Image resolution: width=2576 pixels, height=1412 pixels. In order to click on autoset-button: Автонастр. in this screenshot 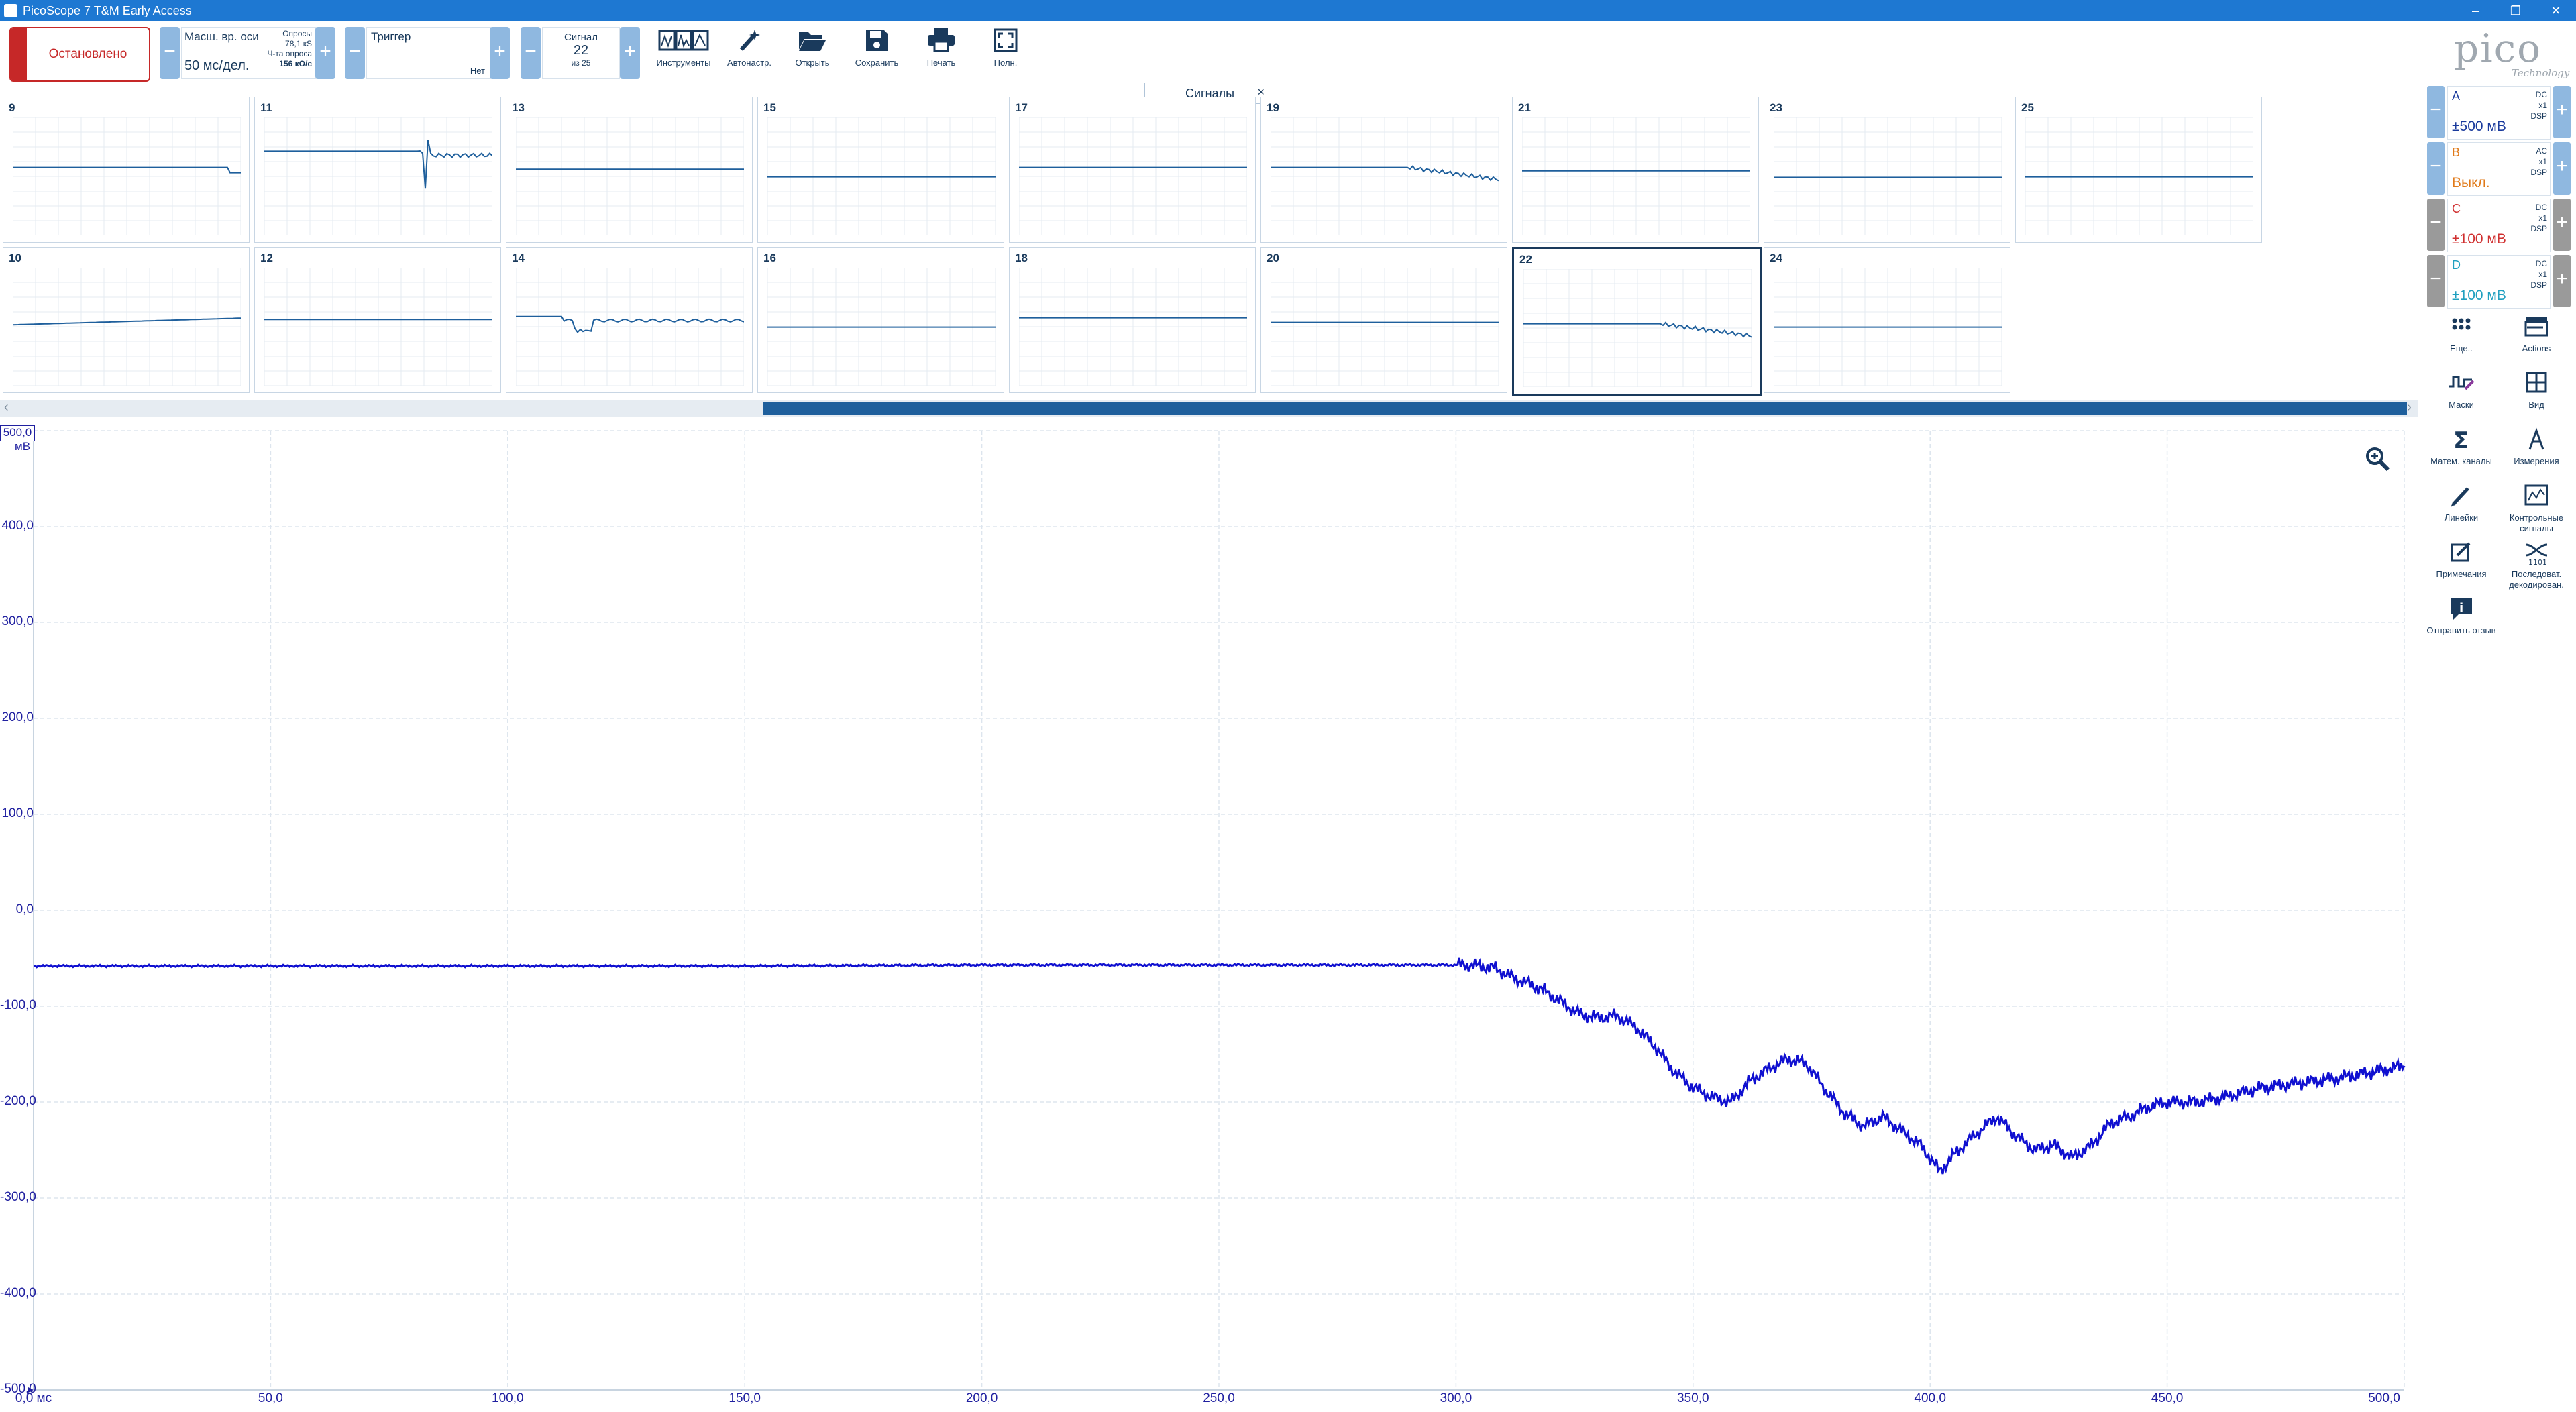, I will do `click(749, 53)`.